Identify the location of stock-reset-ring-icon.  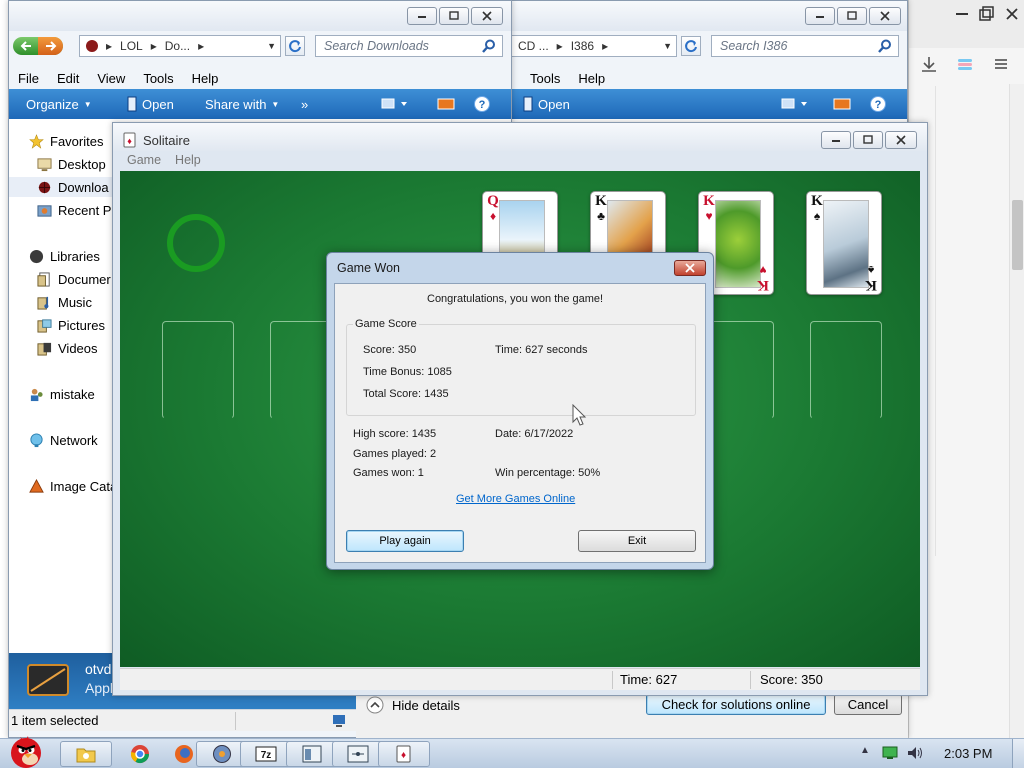
(196, 243).